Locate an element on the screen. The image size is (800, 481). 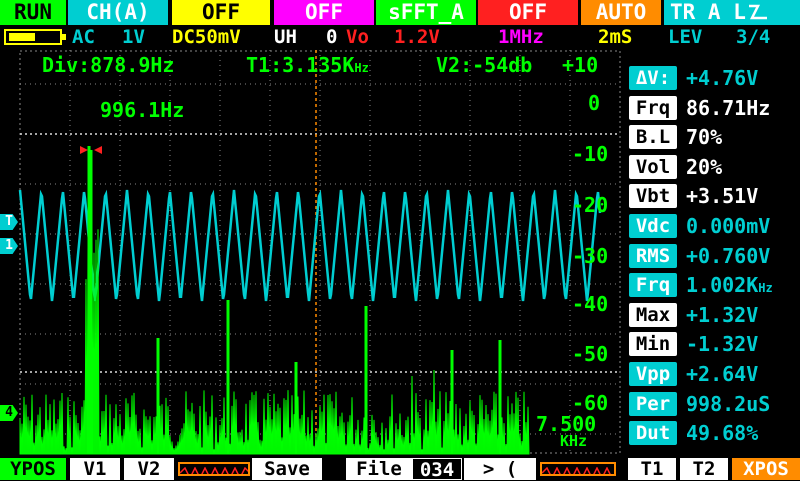
y-tick-label: -10 is located at coordinates (590, 154).